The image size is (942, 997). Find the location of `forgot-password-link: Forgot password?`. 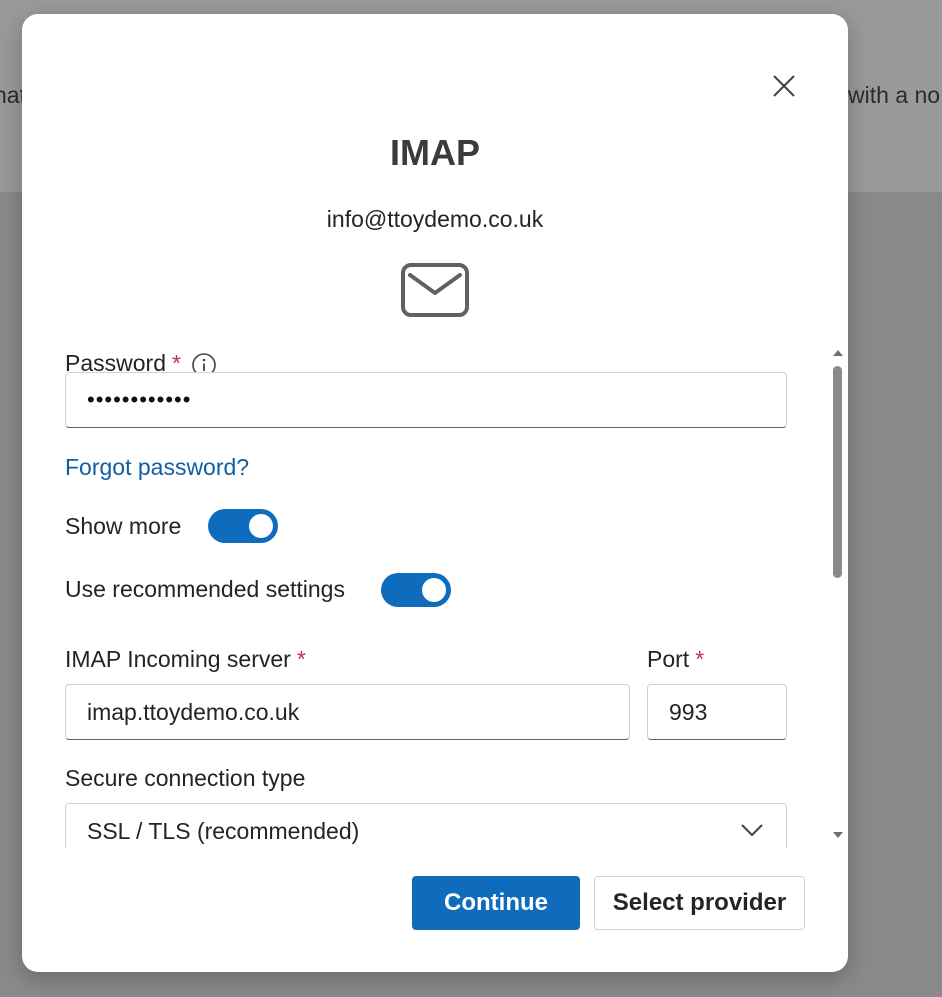

forgot-password-link: Forgot password? is located at coordinates (157, 467).